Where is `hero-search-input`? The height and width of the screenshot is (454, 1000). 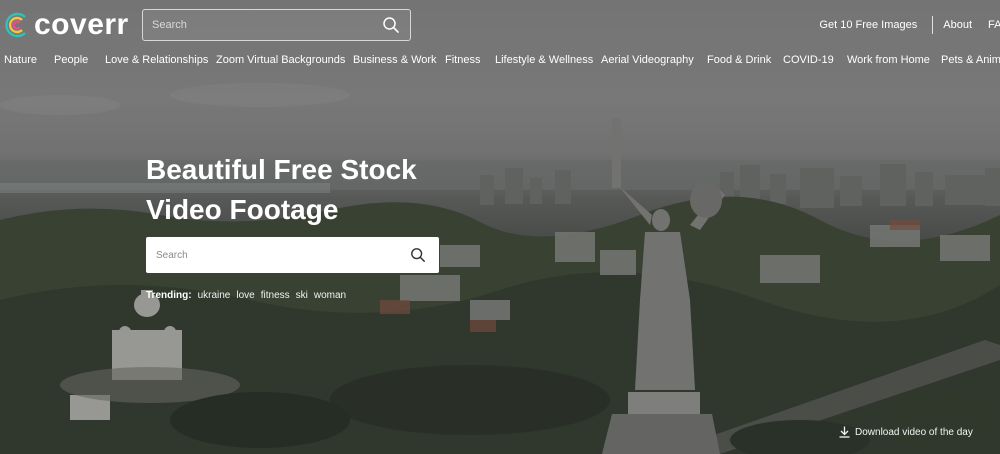 hero-search-input is located at coordinates (276, 255).